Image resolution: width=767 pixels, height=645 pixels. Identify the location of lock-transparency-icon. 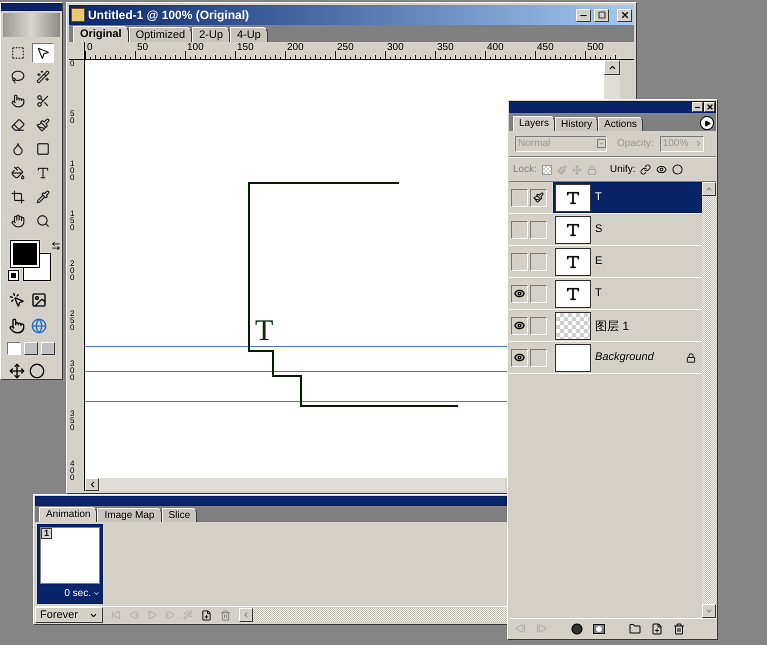
(547, 169).